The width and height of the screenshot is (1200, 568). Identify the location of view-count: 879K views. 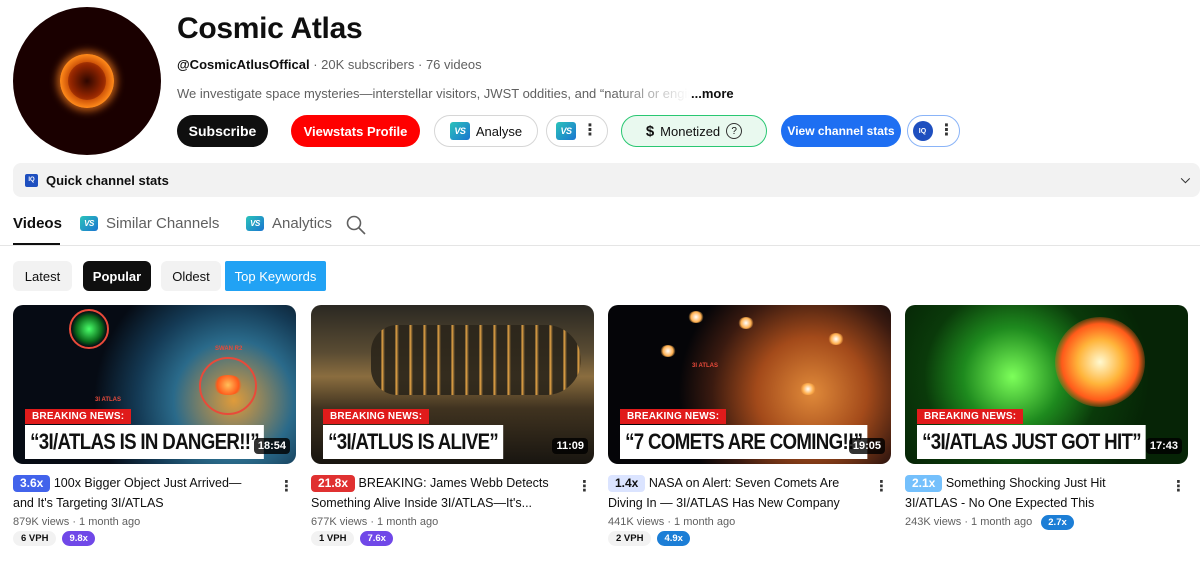
(41, 522).